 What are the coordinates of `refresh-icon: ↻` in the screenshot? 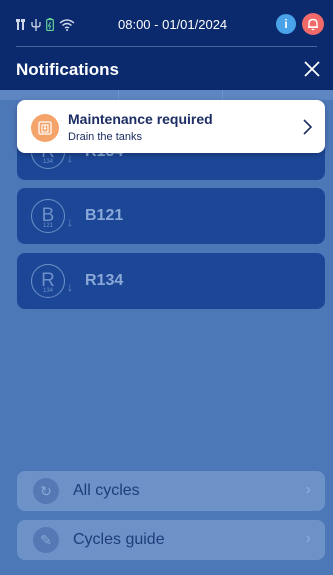 It's located at (46, 491).